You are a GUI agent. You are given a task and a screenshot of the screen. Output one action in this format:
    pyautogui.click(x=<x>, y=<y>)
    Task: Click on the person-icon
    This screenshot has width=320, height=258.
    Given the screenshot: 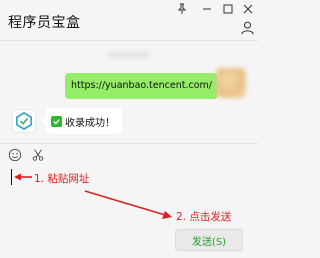 What is the action you would take?
    pyautogui.click(x=247, y=27)
    